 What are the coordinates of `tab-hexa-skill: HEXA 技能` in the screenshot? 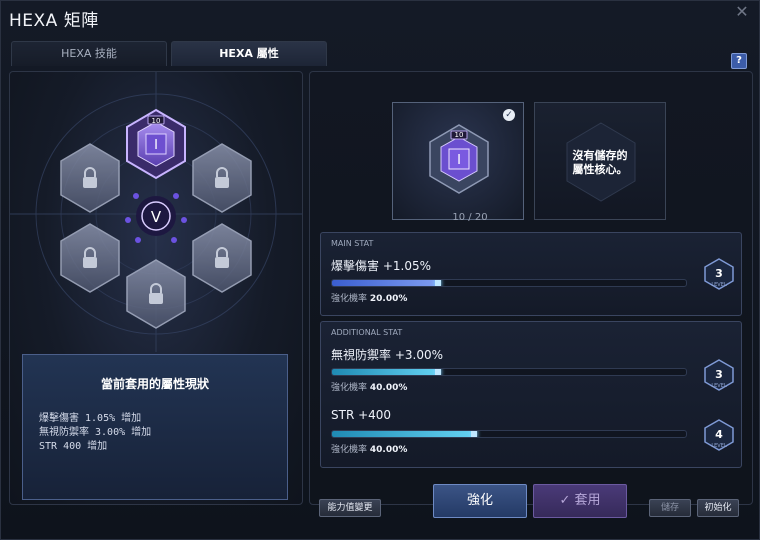 It's located at (89, 53).